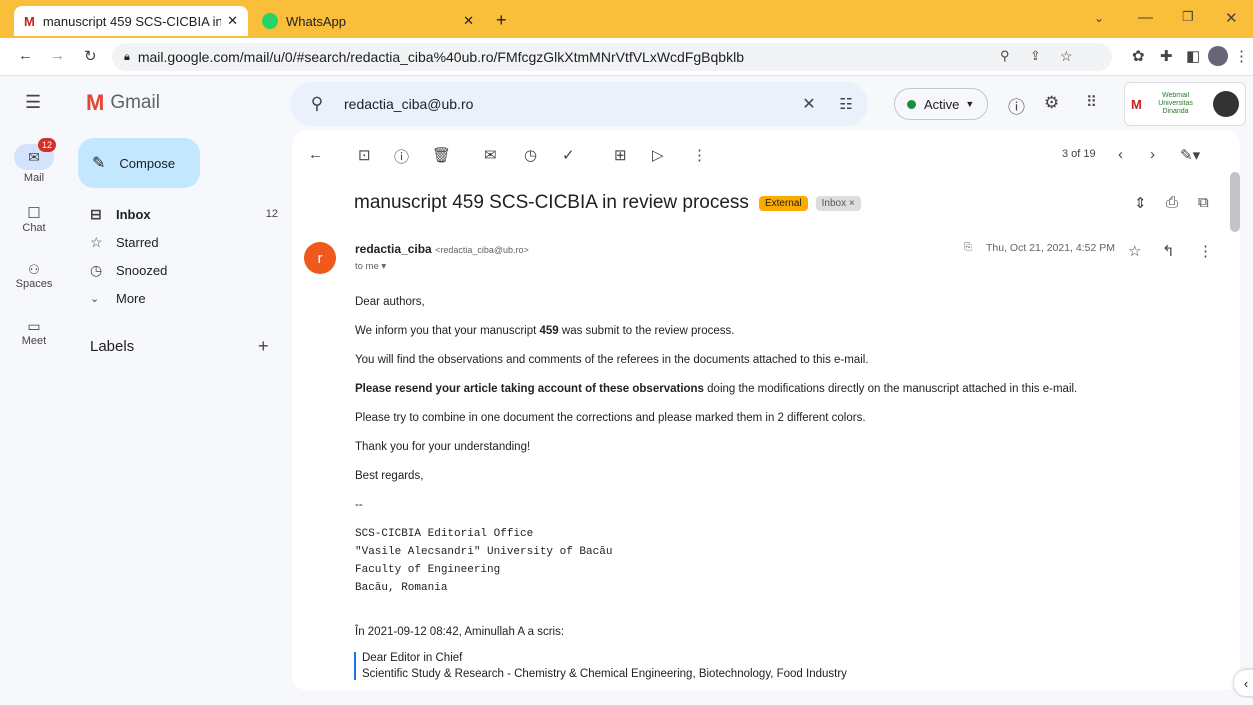 This screenshot has height=705, width=1253. I want to click on forward-icon: →, so click(57, 55).